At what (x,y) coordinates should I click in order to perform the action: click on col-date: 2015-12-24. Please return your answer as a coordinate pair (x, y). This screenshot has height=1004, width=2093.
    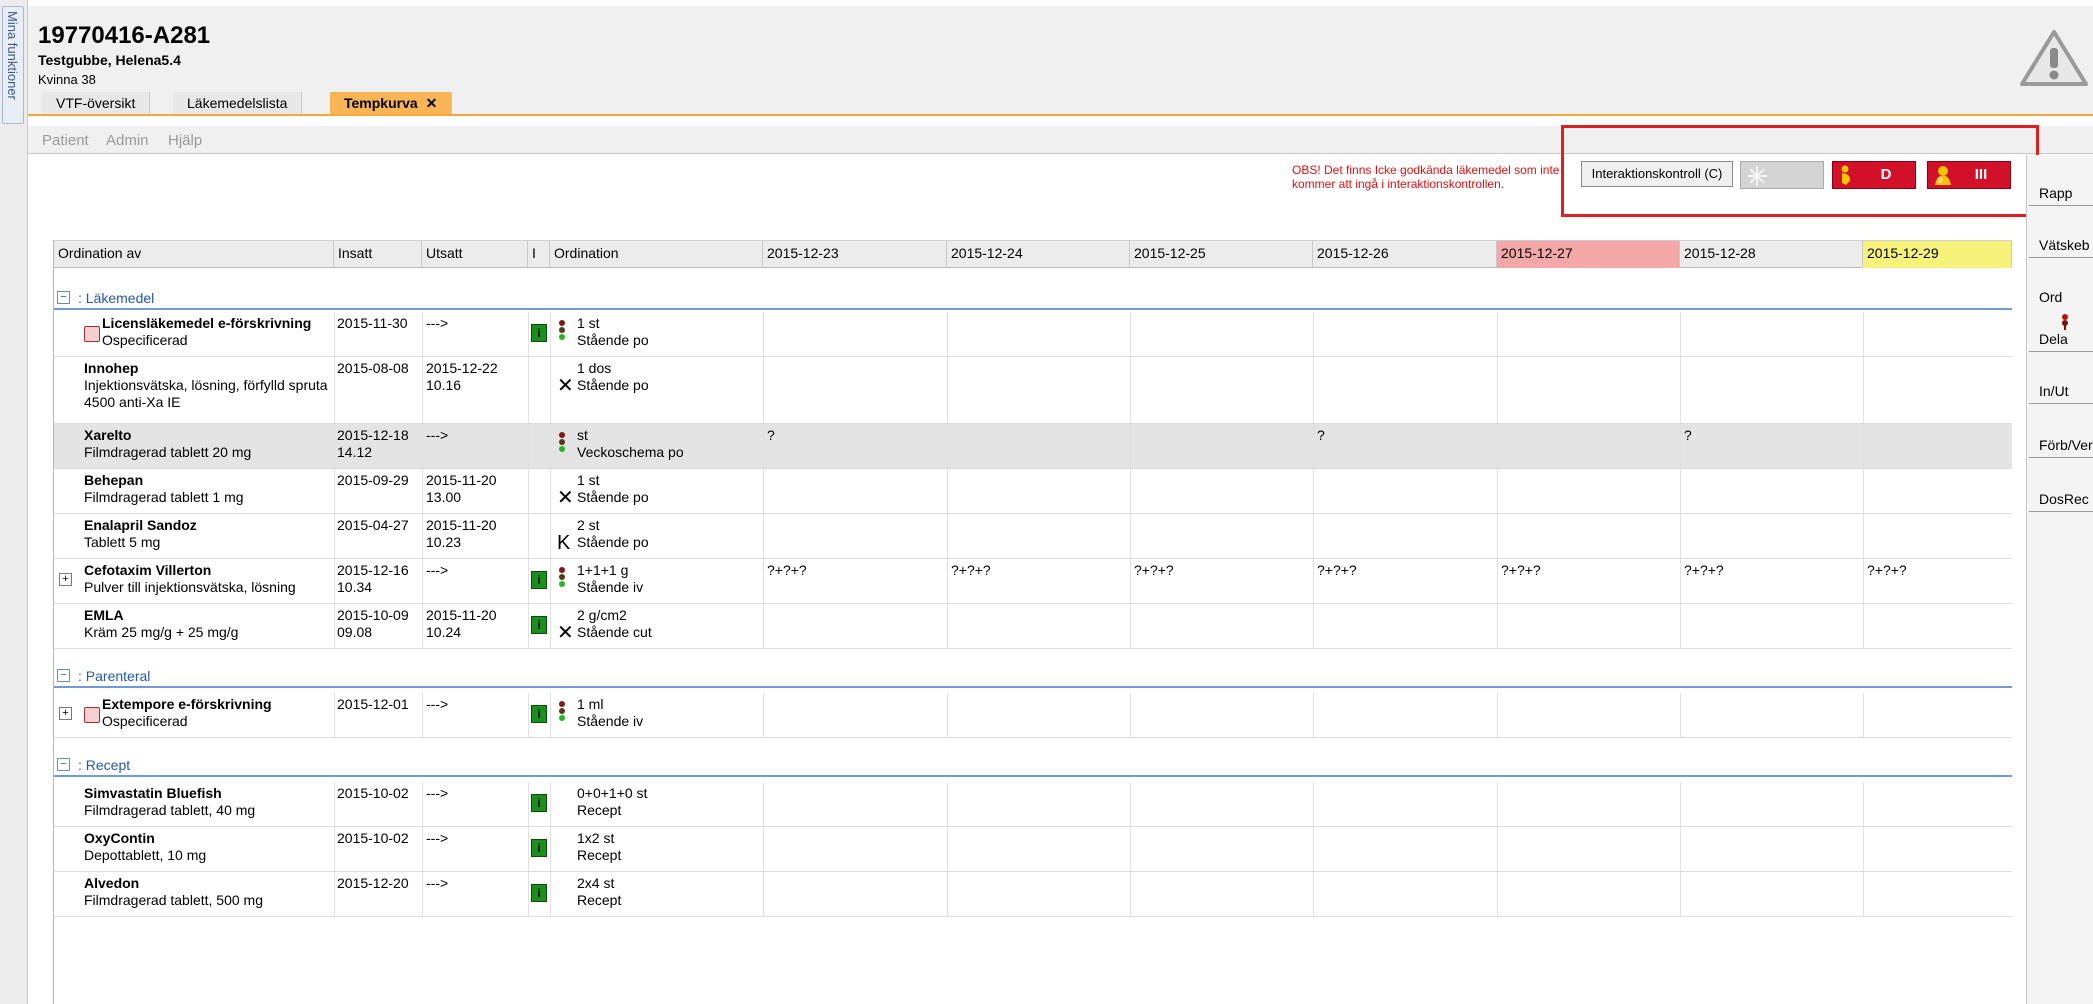
    Looking at the image, I should click on (1038, 254).